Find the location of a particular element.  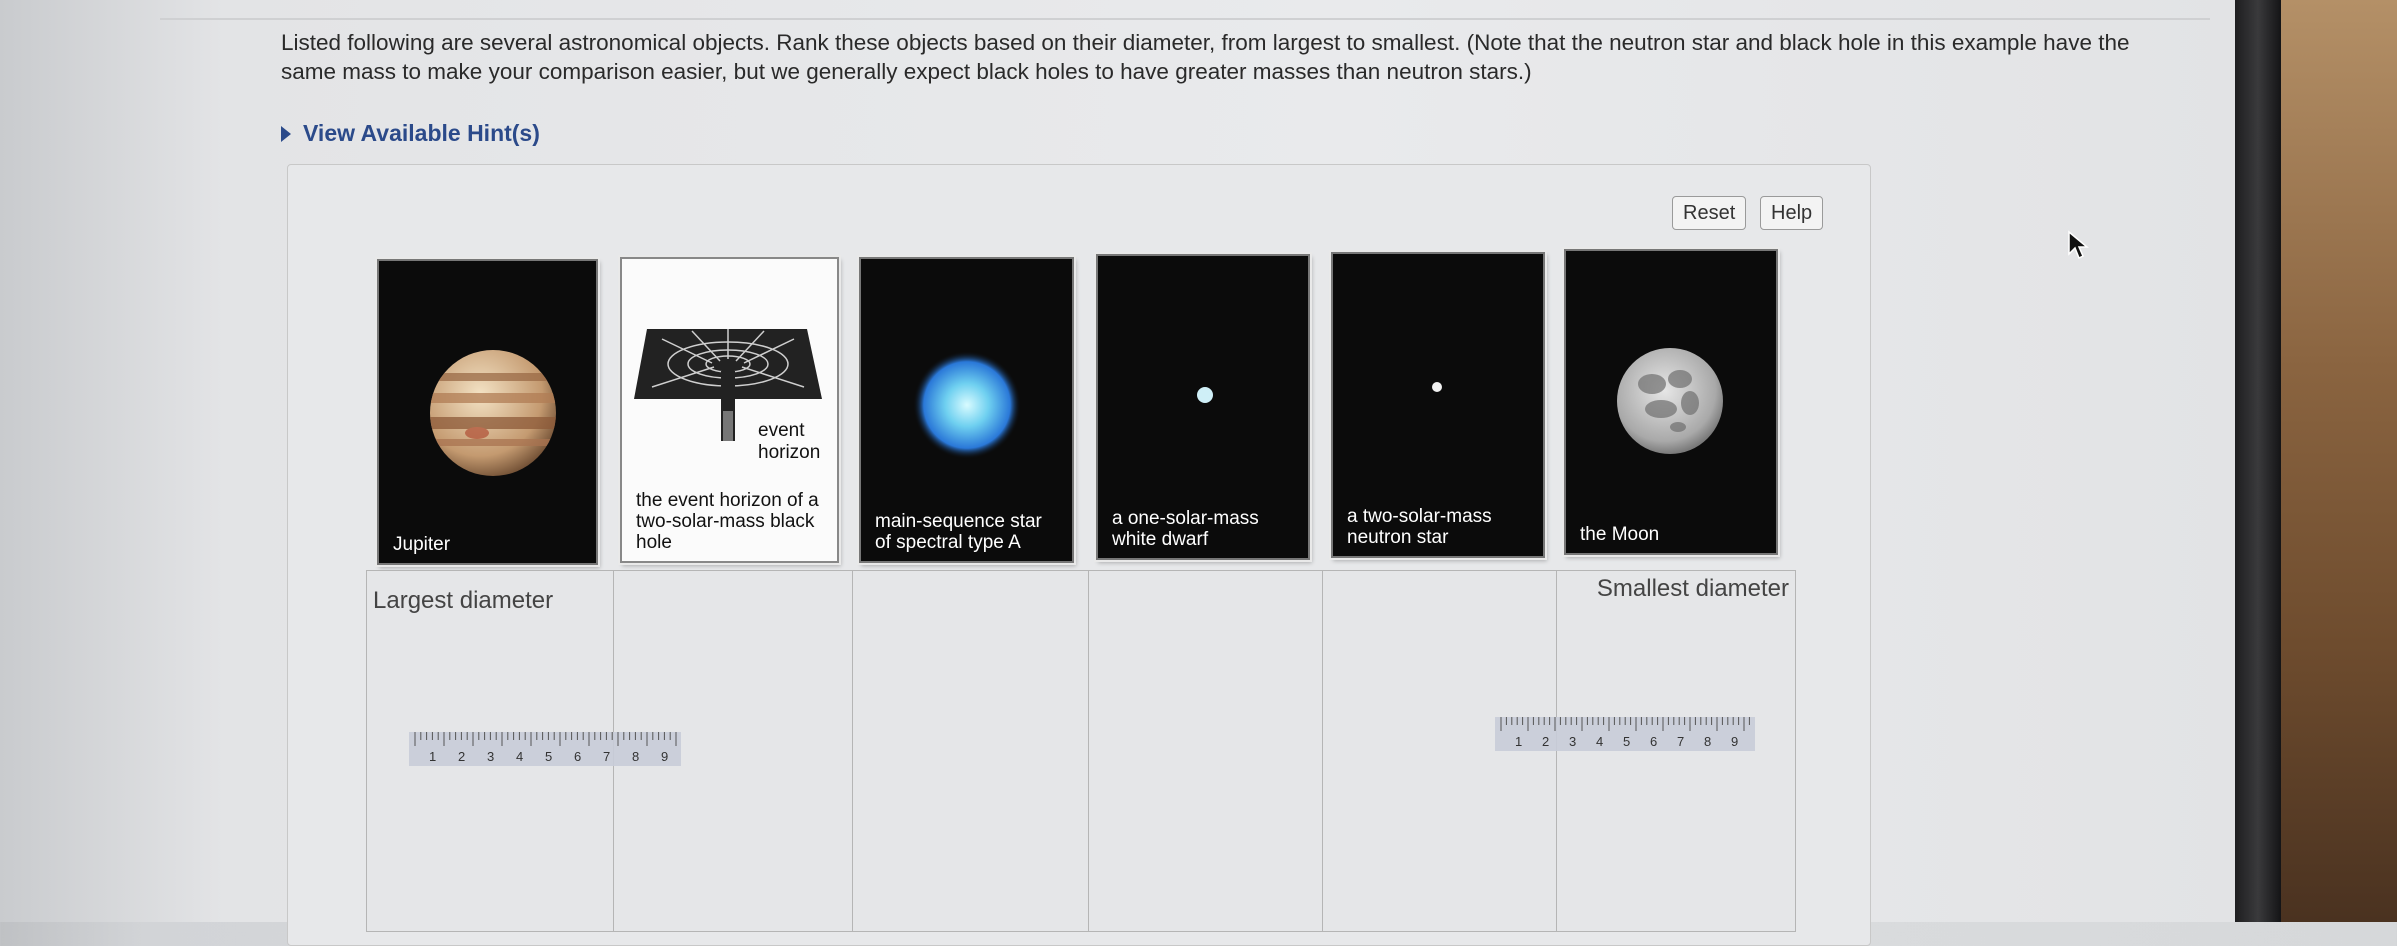

ruler-left: 1 2 3 4 5 6 7 8 9 is located at coordinates (545, 749).